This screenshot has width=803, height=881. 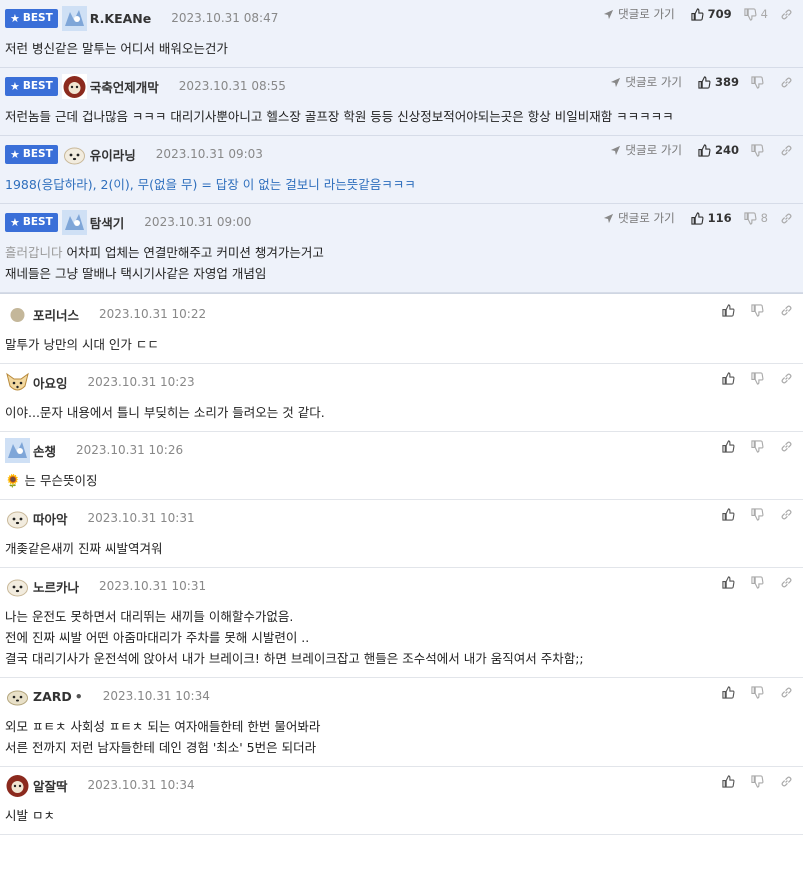 I want to click on nickname: ZARD •, so click(x=58, y=696).